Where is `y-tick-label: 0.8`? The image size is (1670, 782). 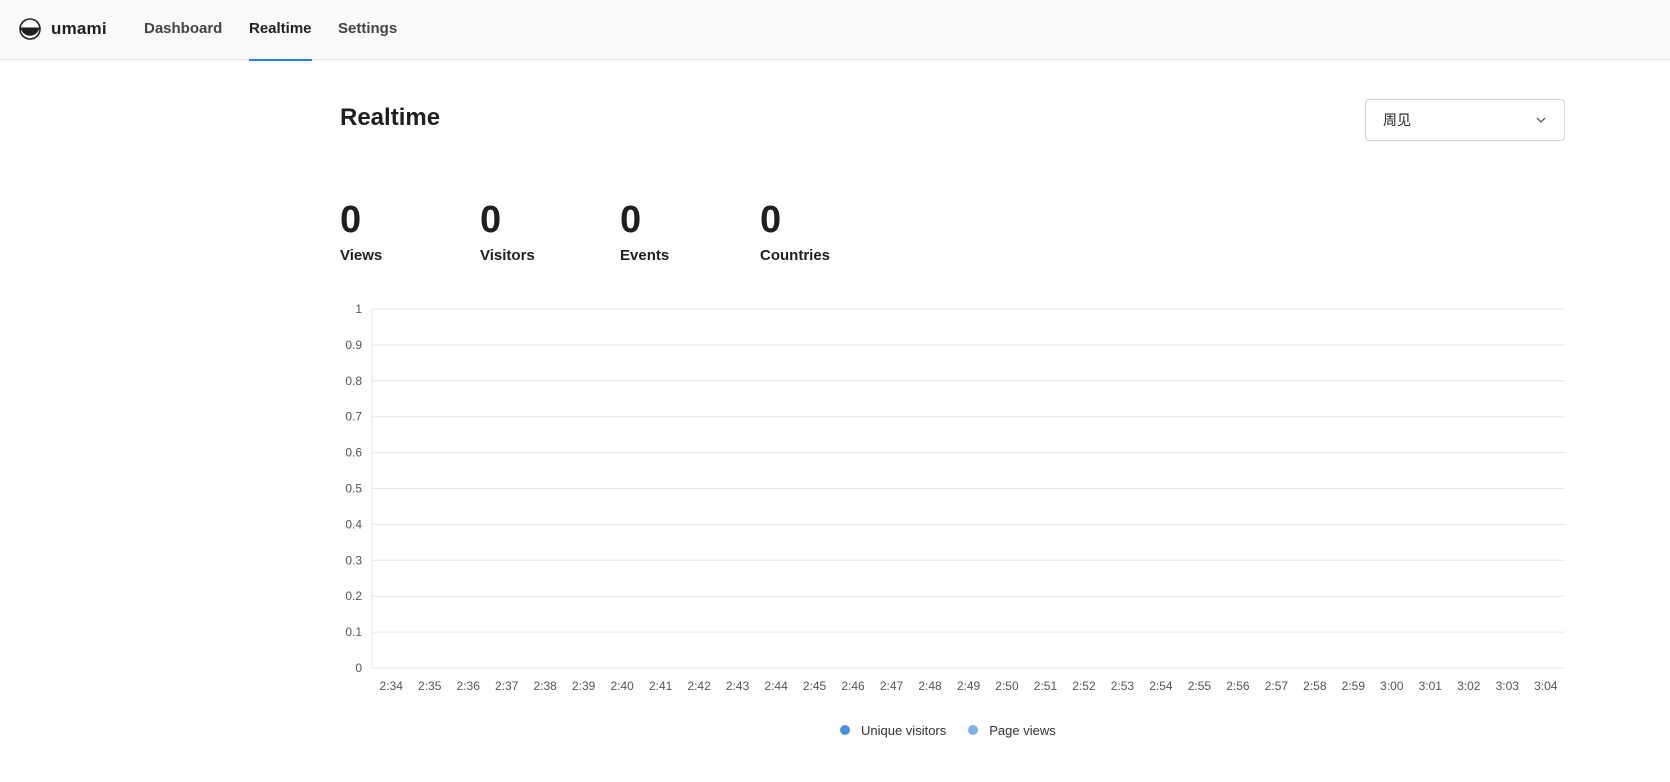
y-tick-label: 0.8 is located at coordinates (353, 381).